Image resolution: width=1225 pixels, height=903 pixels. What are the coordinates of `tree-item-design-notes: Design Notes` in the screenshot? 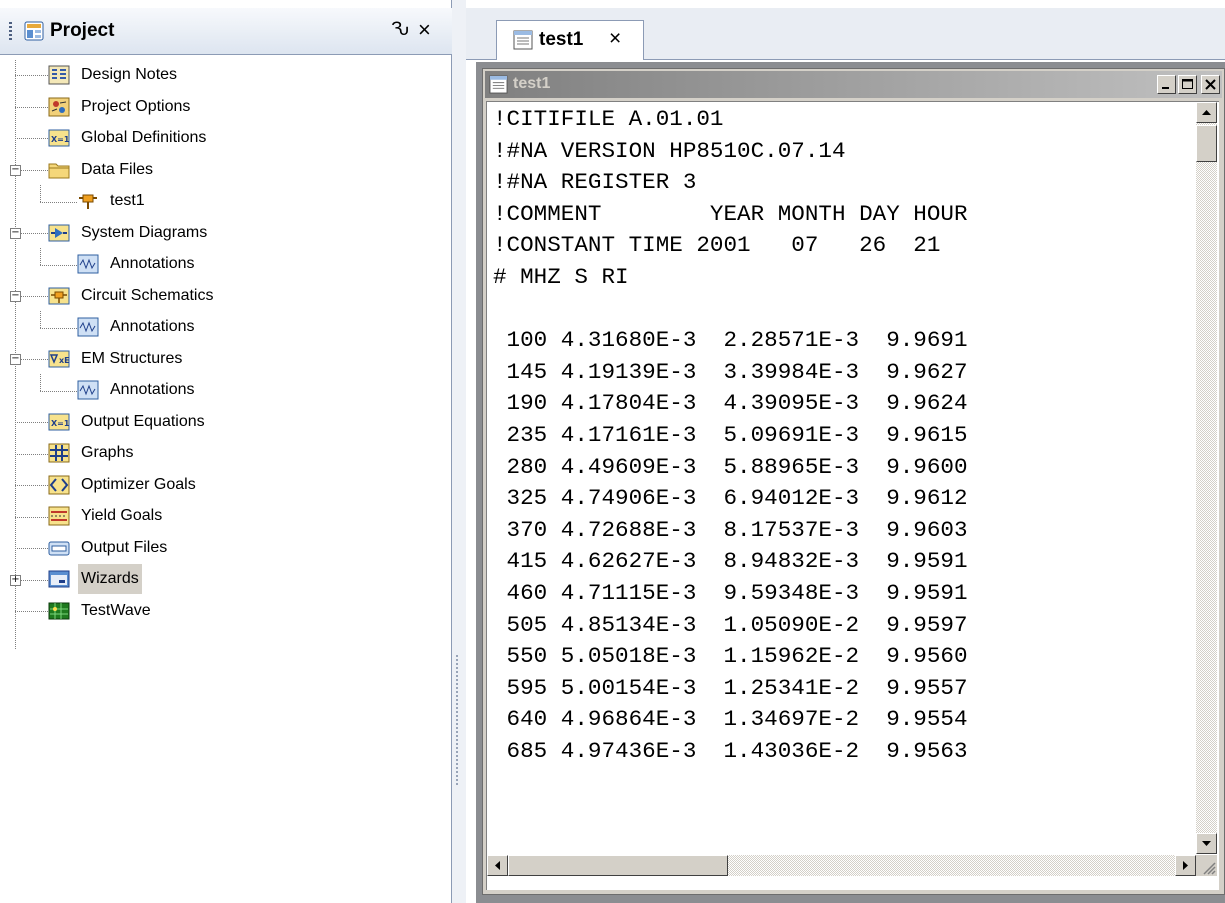 It's located at (114, 75).